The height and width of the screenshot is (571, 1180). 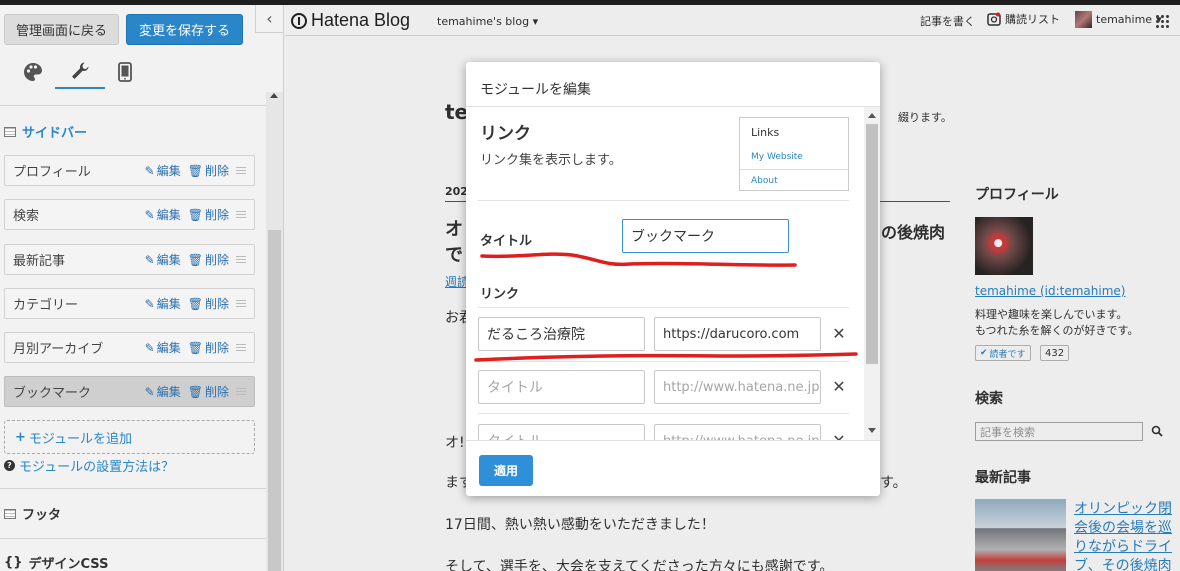 What do you see at coordinates (129, 259) in the screenshot?
I see `module-item-recent: 最新記事 ✎ 編集 🗑 削除` at bounding box center [129, 259].